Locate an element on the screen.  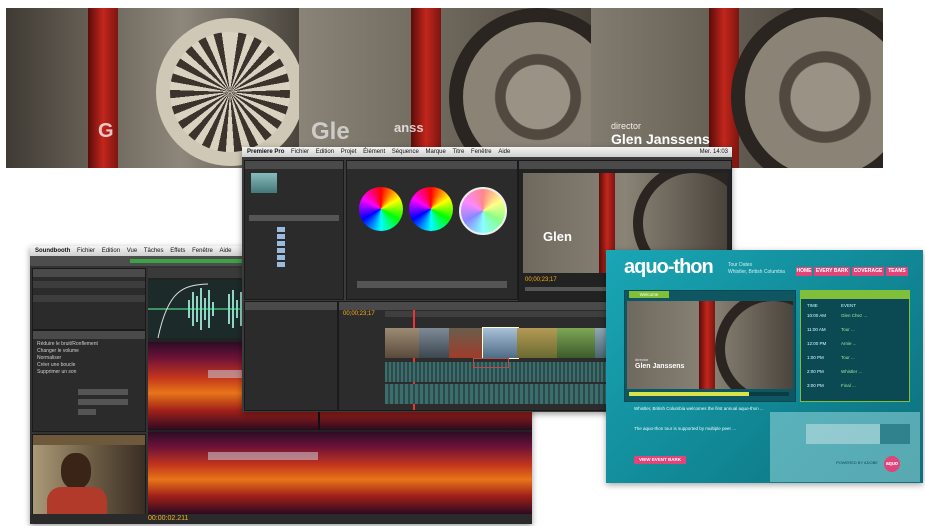
search-input is located at coordinates (294, 218).